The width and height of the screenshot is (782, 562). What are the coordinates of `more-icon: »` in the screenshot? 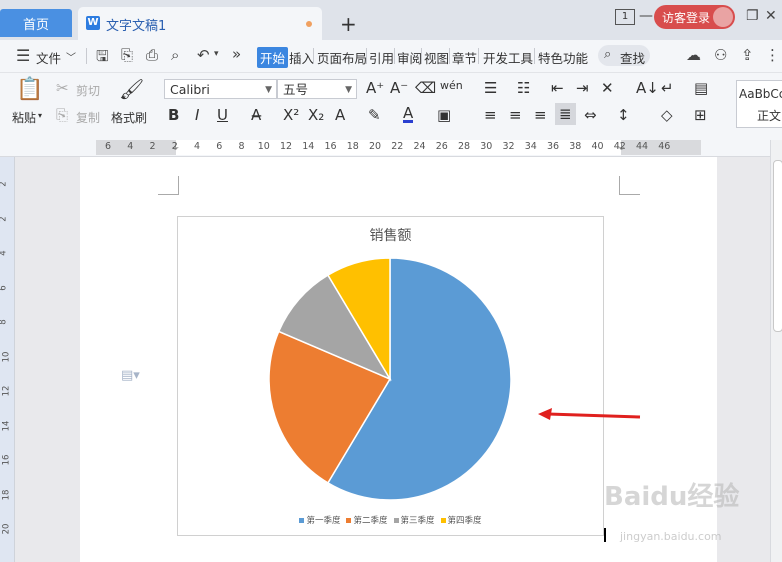 It's located at (236, 54).